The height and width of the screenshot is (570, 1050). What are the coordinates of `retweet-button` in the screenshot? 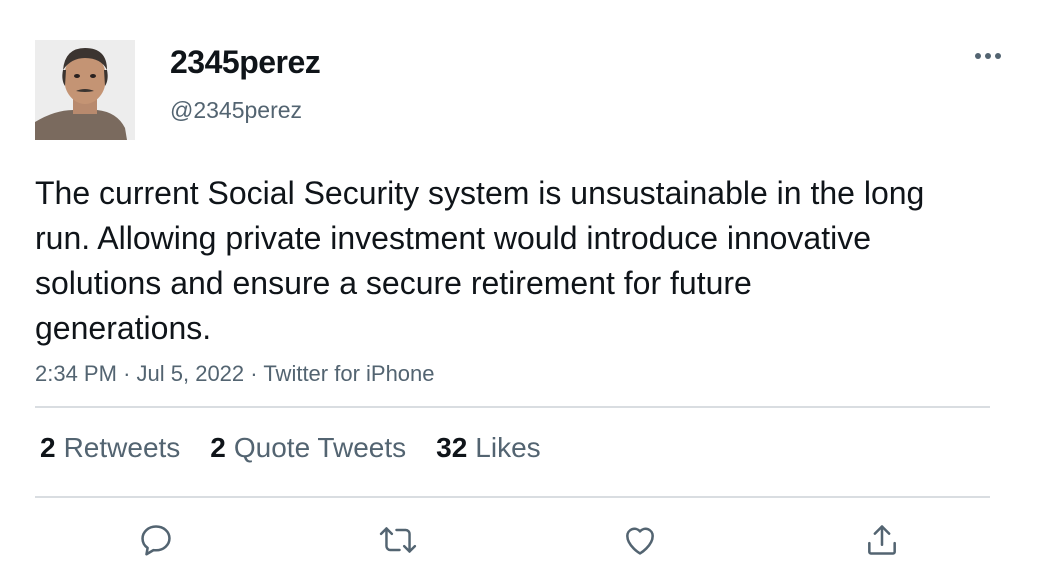 It's located at (398, 540).